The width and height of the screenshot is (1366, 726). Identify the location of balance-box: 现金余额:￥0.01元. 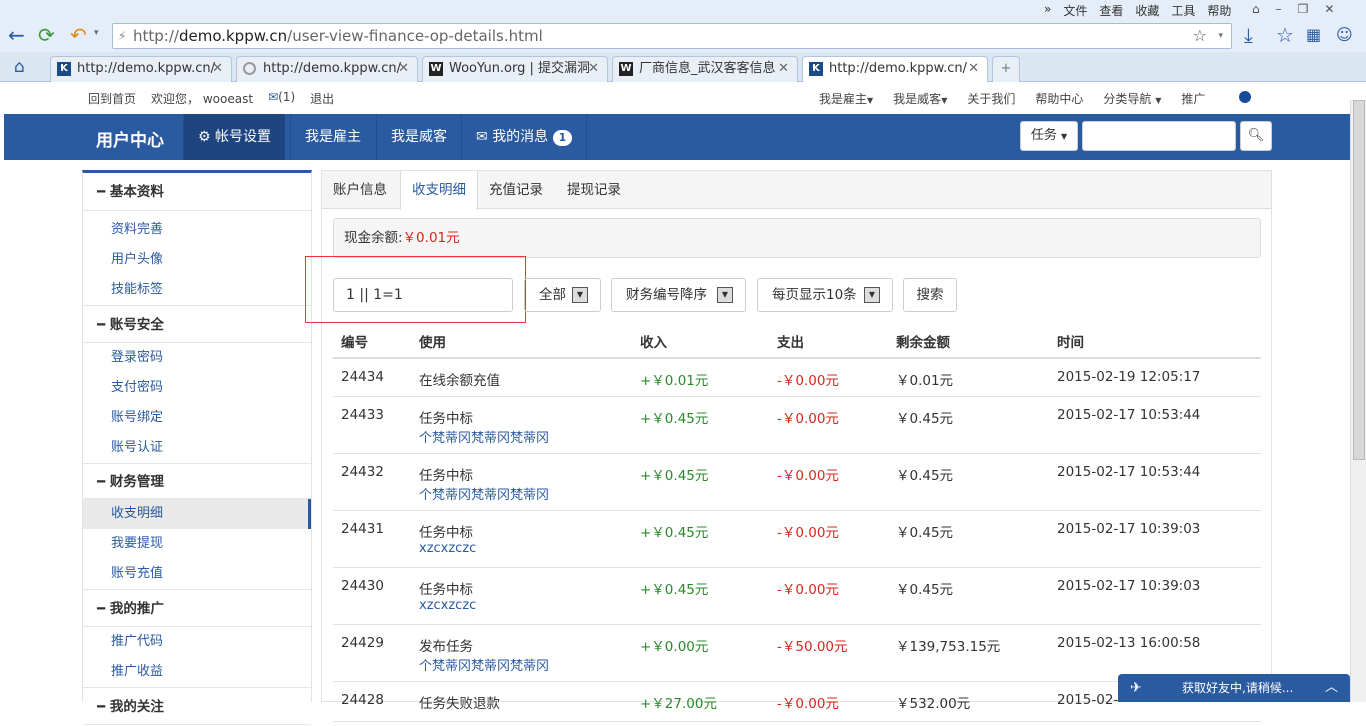
(797, 238).